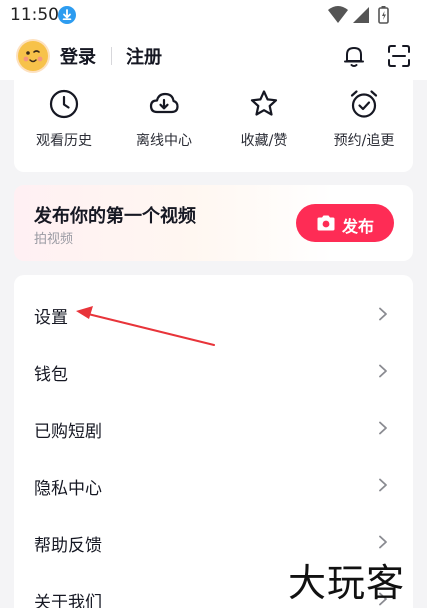  I want to click on menu-item-purchased-dramas: 已购短剧, so click(213, 423).